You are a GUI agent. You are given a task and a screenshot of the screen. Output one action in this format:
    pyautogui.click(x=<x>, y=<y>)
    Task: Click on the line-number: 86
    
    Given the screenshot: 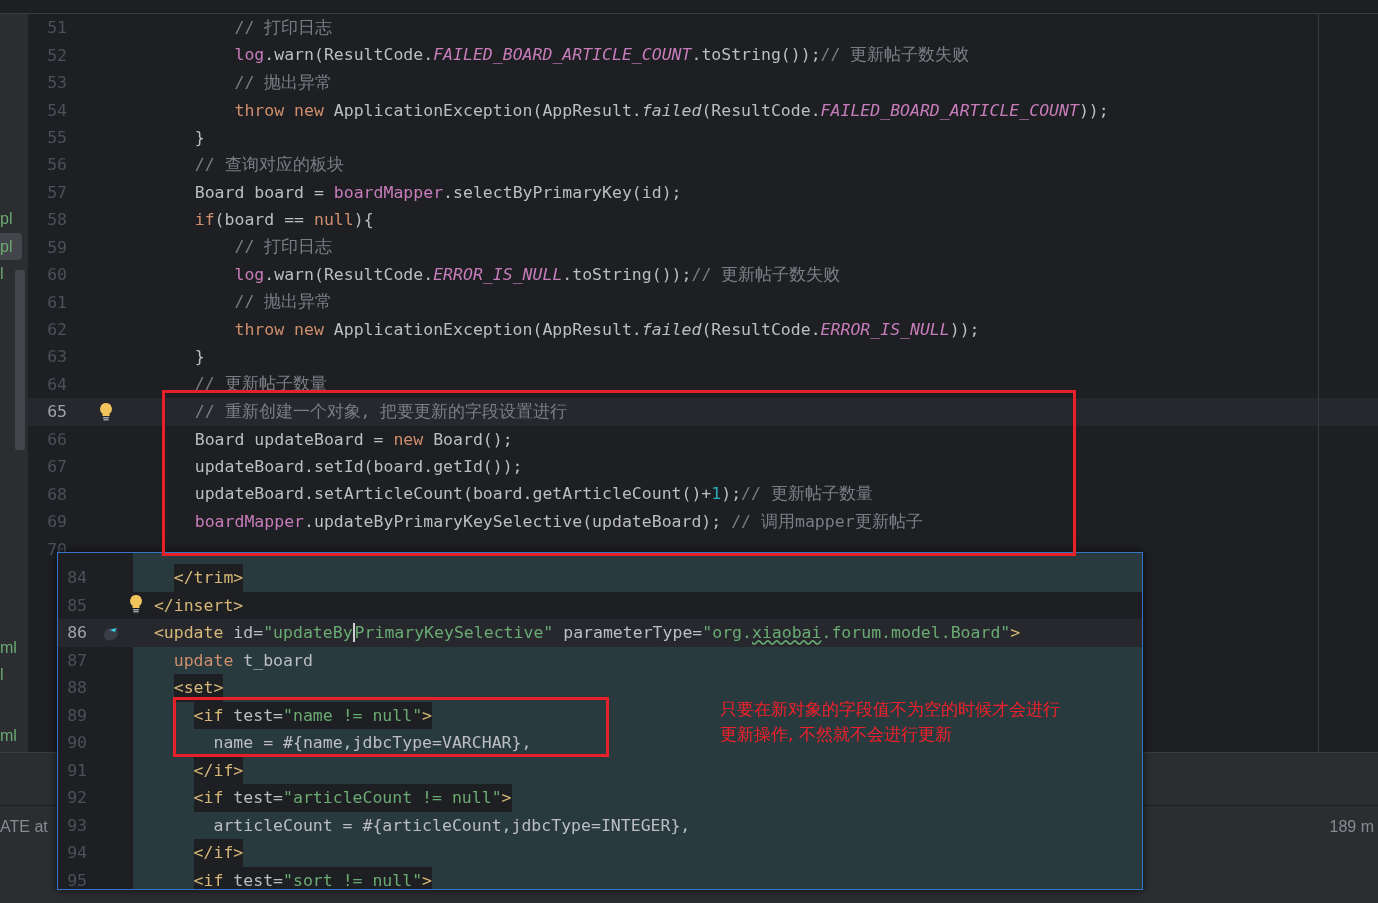 What is the action you would take?
    pyautogui.click(x=76, y=633)
    